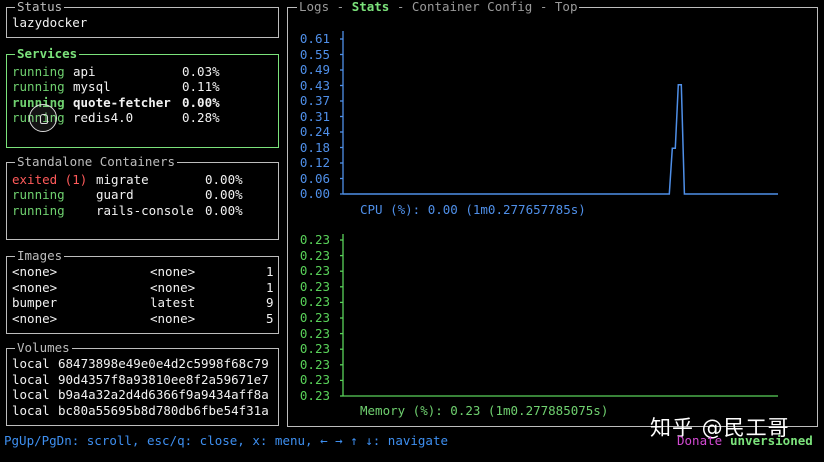 This screenshot has width=824, height=462. I want to click on container-state: exited (1), so click(50, 179).